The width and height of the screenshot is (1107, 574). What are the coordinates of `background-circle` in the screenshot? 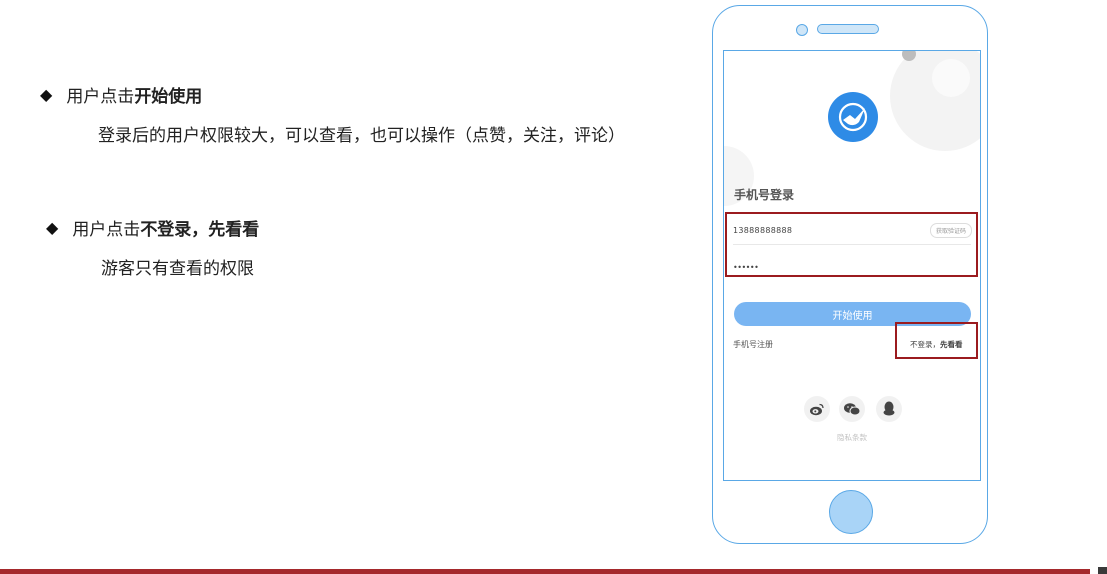 It's located at (951, 78).